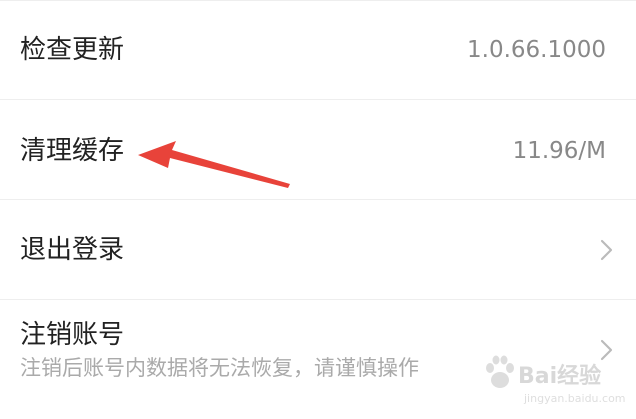  What do you see at coordinates (72, 151) in the screenshot?
I see `clear-cache-label: 清理缓存` at bounding box center [72, 151].